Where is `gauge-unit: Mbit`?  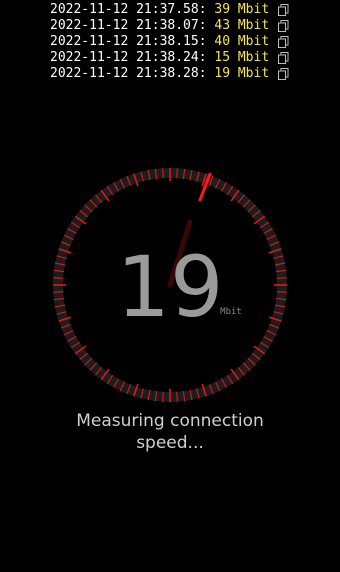
gauge-unit: Mbit is located at coordinates (231, 312).